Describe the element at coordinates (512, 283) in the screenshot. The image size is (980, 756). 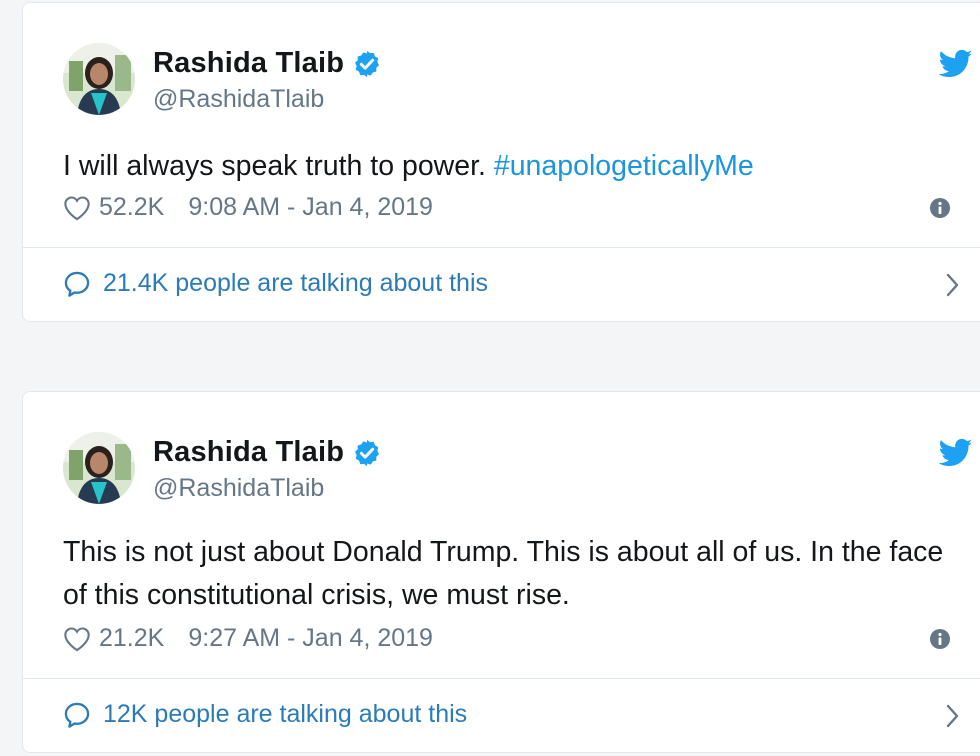
I see `conversation-link: 21.4K people are talking about this` at that location.